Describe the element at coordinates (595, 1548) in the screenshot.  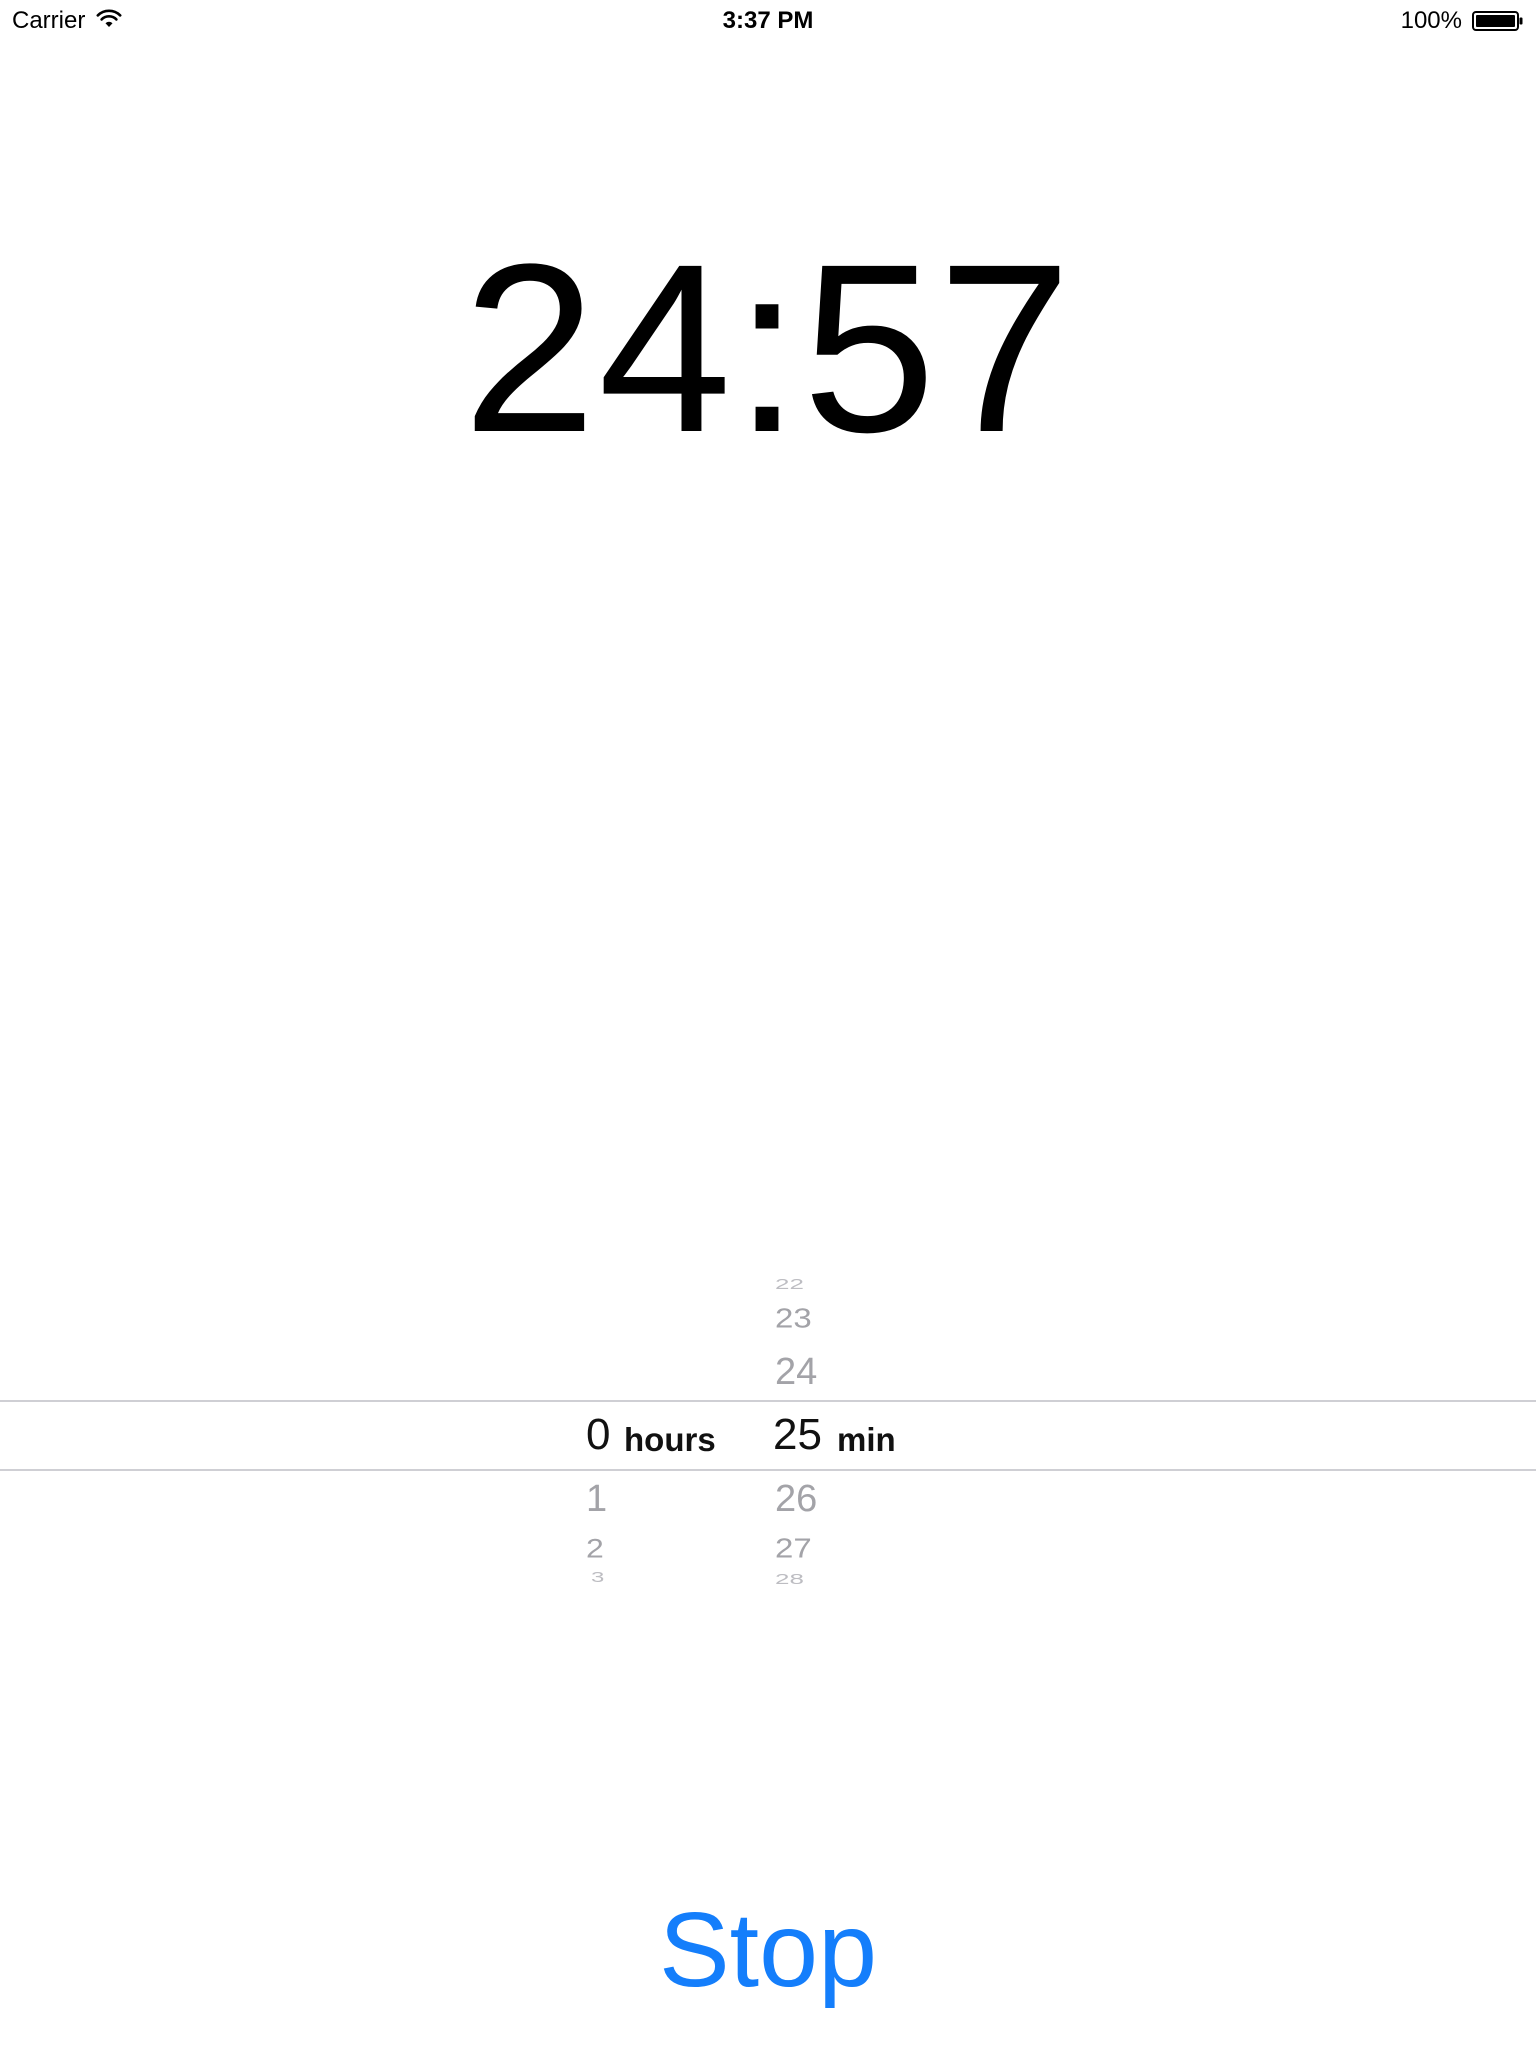
I see `hours-item: 2` at that location.